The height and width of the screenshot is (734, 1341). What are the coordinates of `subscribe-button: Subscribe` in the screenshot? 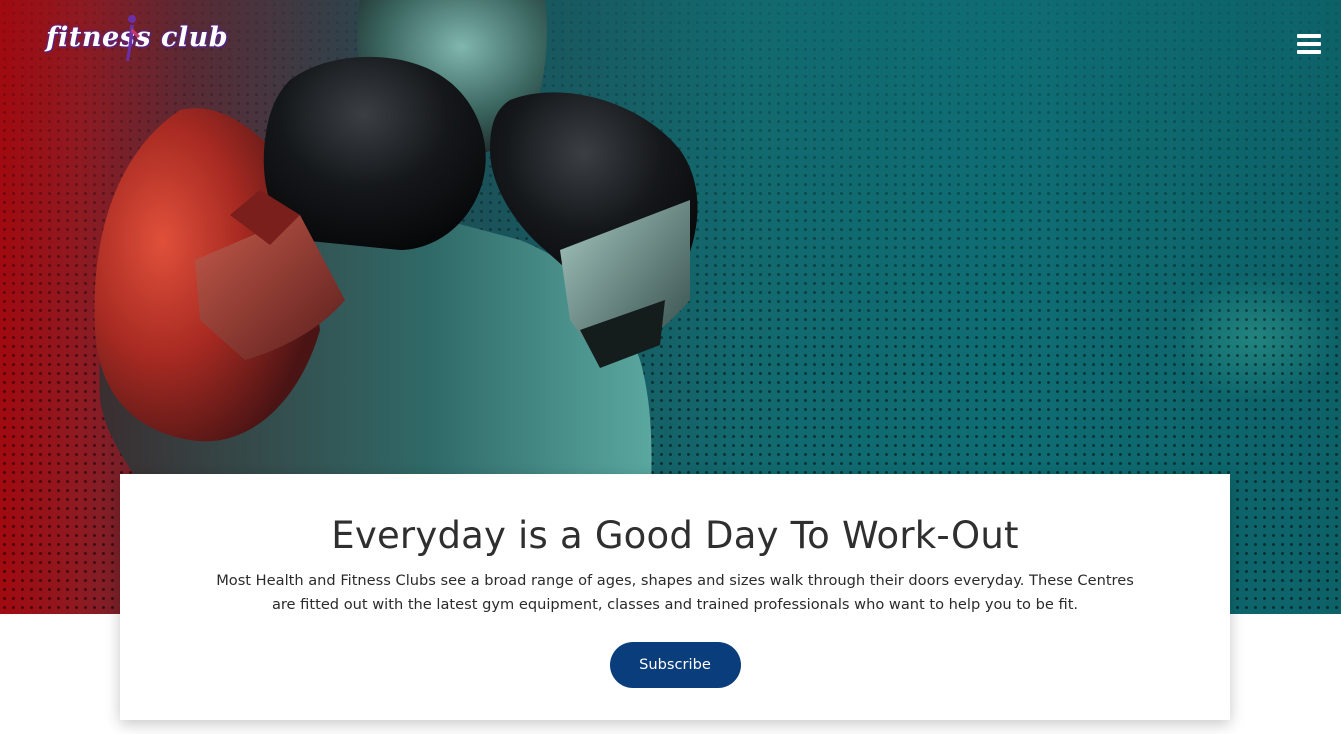 It's located at (675, 665).